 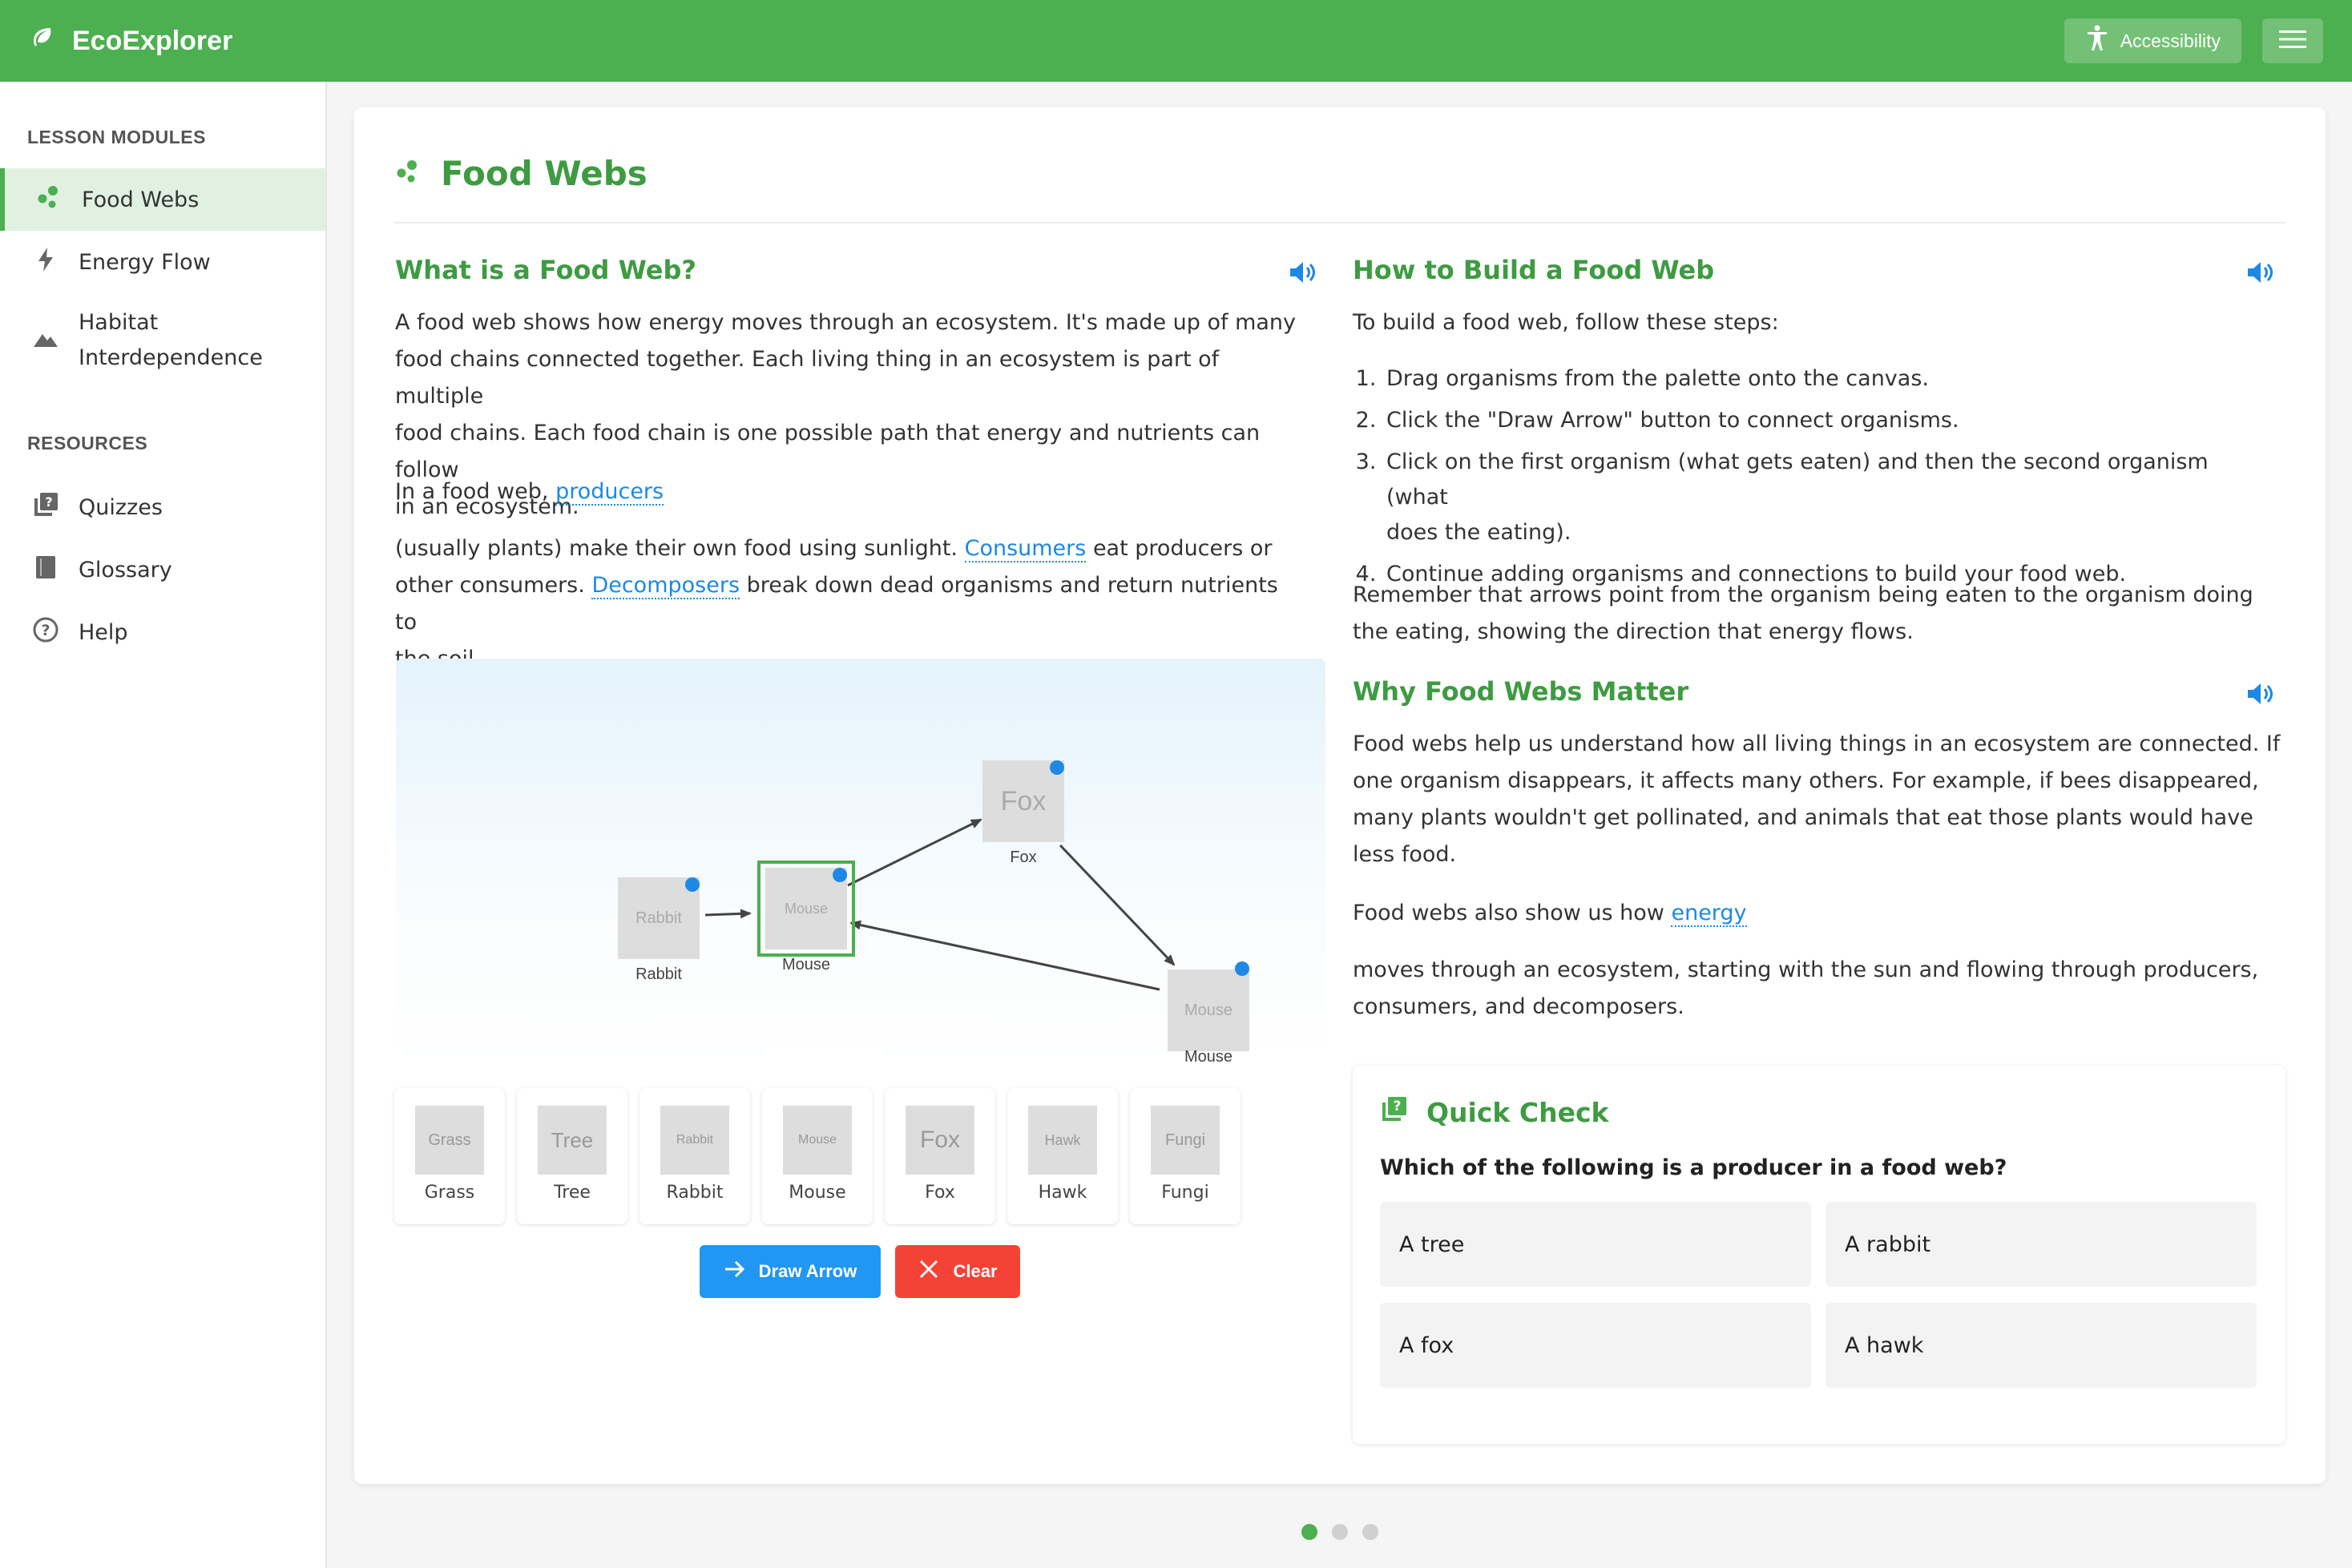 I want to click on arrow-mouse-mouse, so click(x=1005, y=955).